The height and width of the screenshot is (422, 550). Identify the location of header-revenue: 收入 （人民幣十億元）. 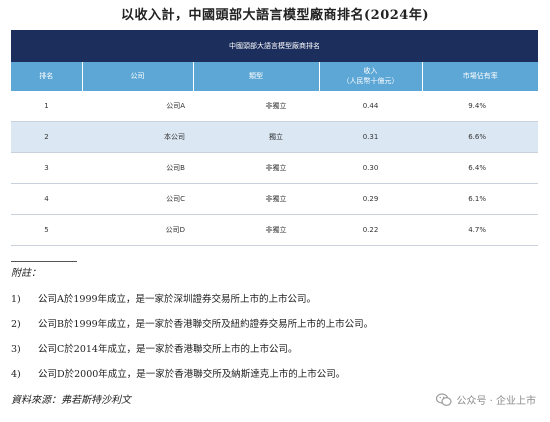
(371, 76).